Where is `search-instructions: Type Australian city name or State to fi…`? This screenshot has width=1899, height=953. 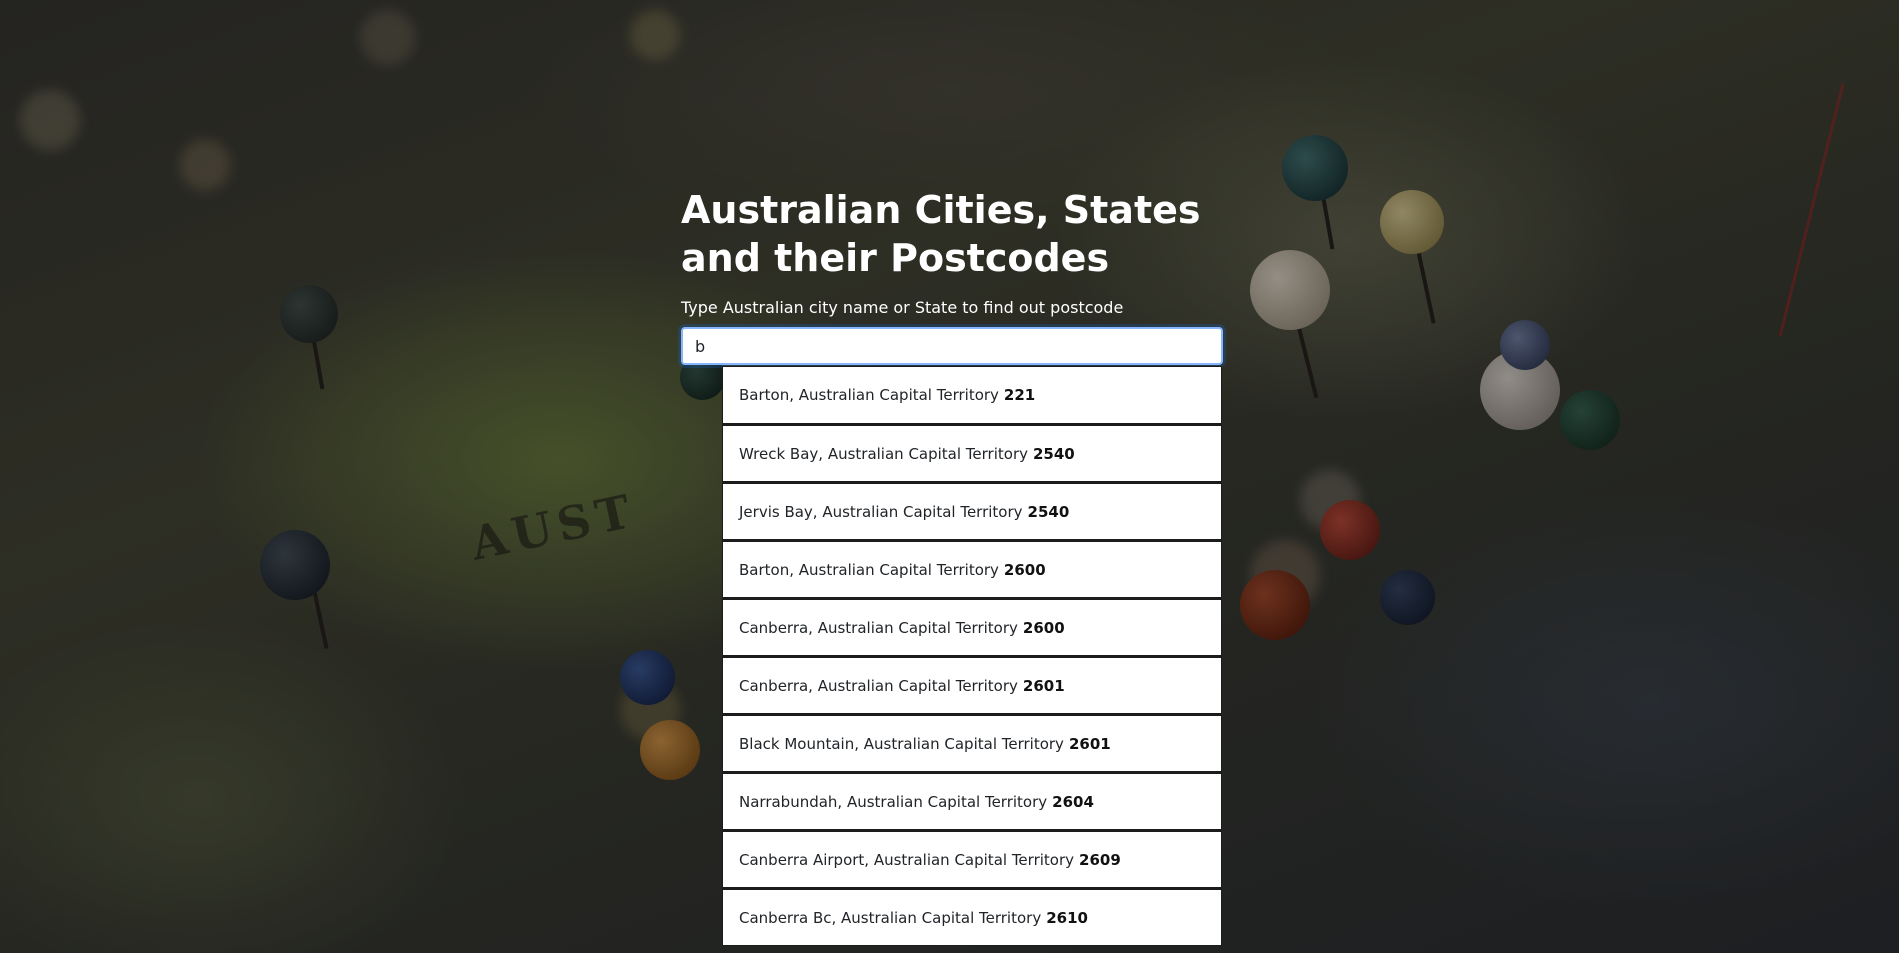
search-instructions: Type Australian city name or State to fi… is located at coordinates (902, 307).